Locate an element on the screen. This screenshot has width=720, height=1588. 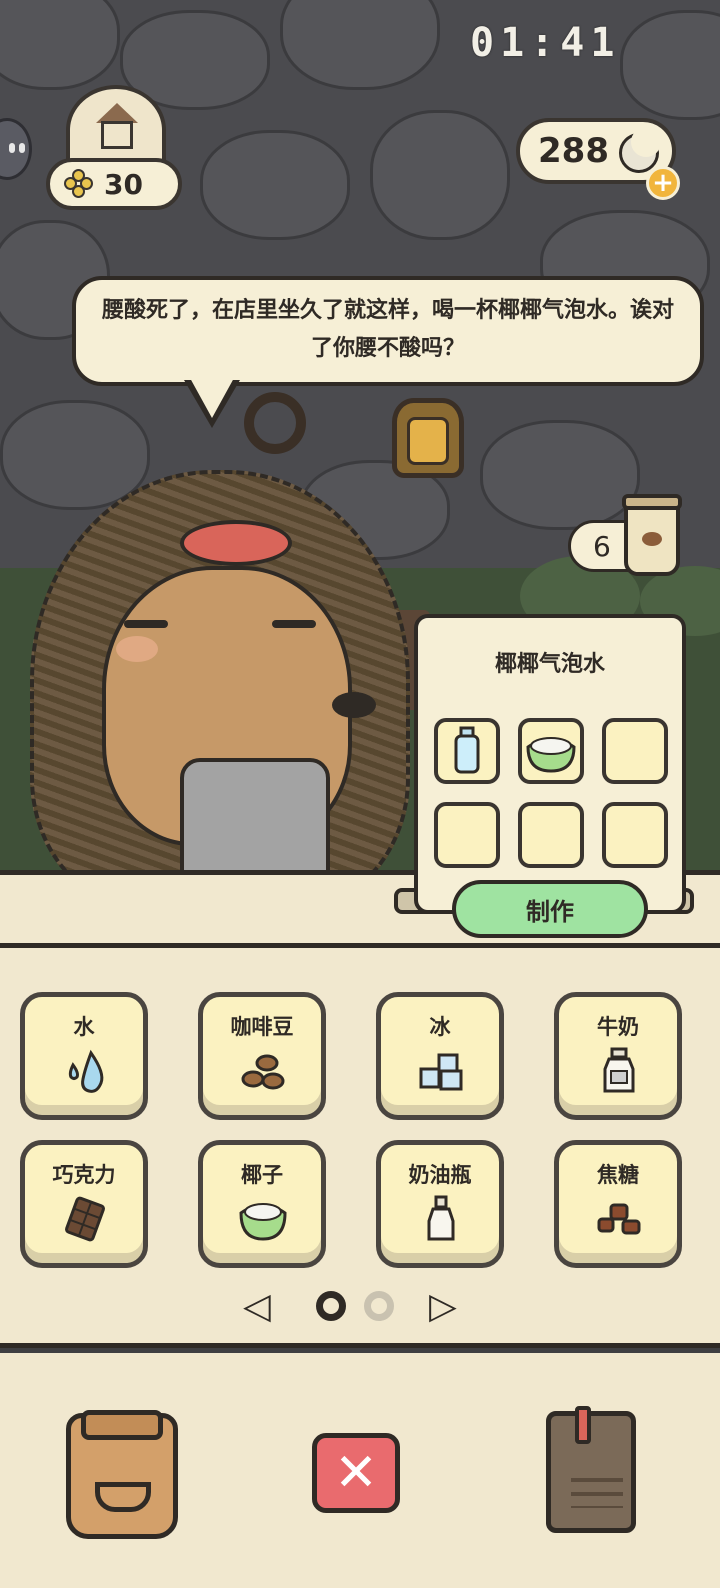
water-bottle-icon is located at coordinates (467, 750).